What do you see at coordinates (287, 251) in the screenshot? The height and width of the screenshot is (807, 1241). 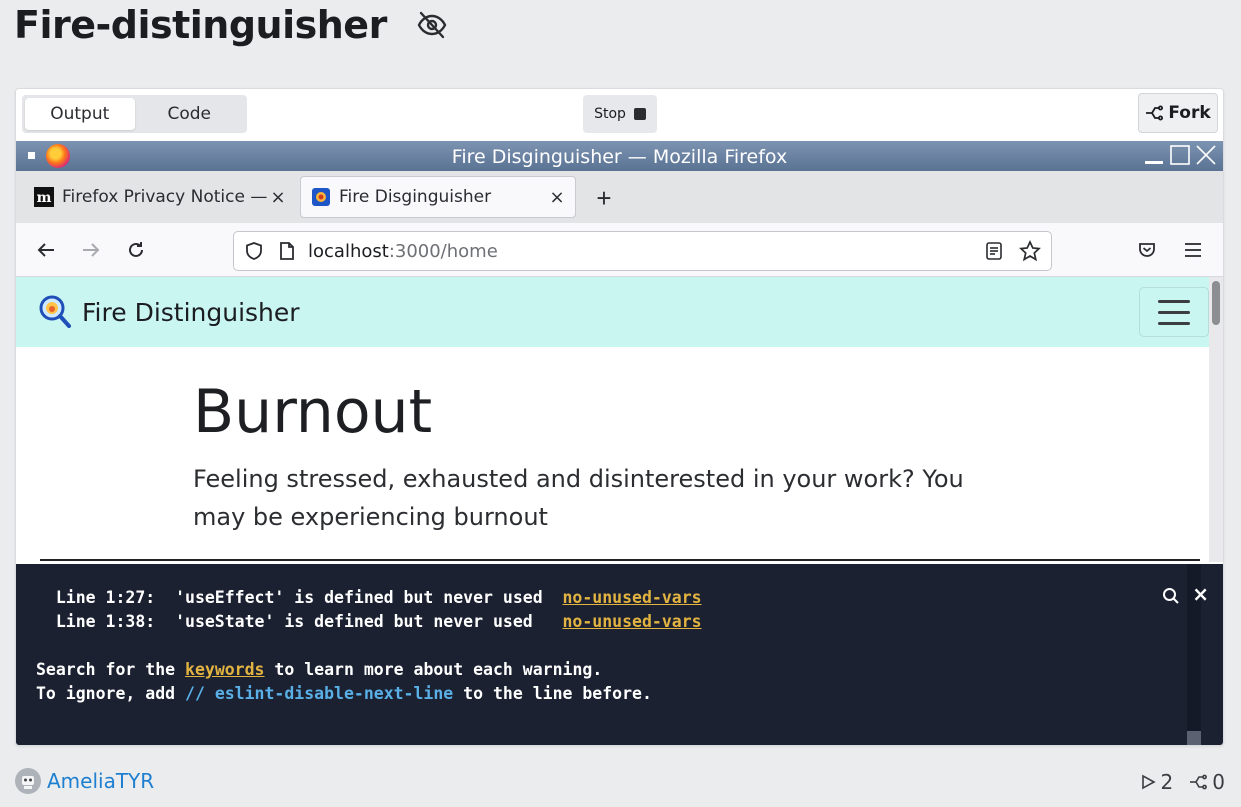 I see `page-icon` at bounding box center [287, 251].